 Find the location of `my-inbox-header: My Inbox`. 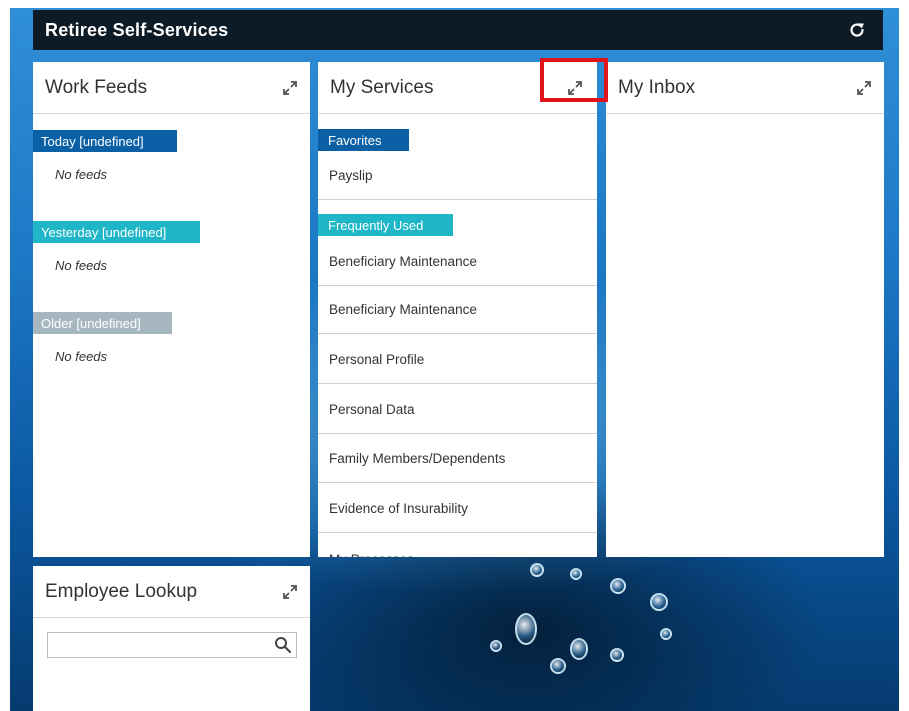

my-inbox-header: My Inbox is located at coordinates (745, 88).